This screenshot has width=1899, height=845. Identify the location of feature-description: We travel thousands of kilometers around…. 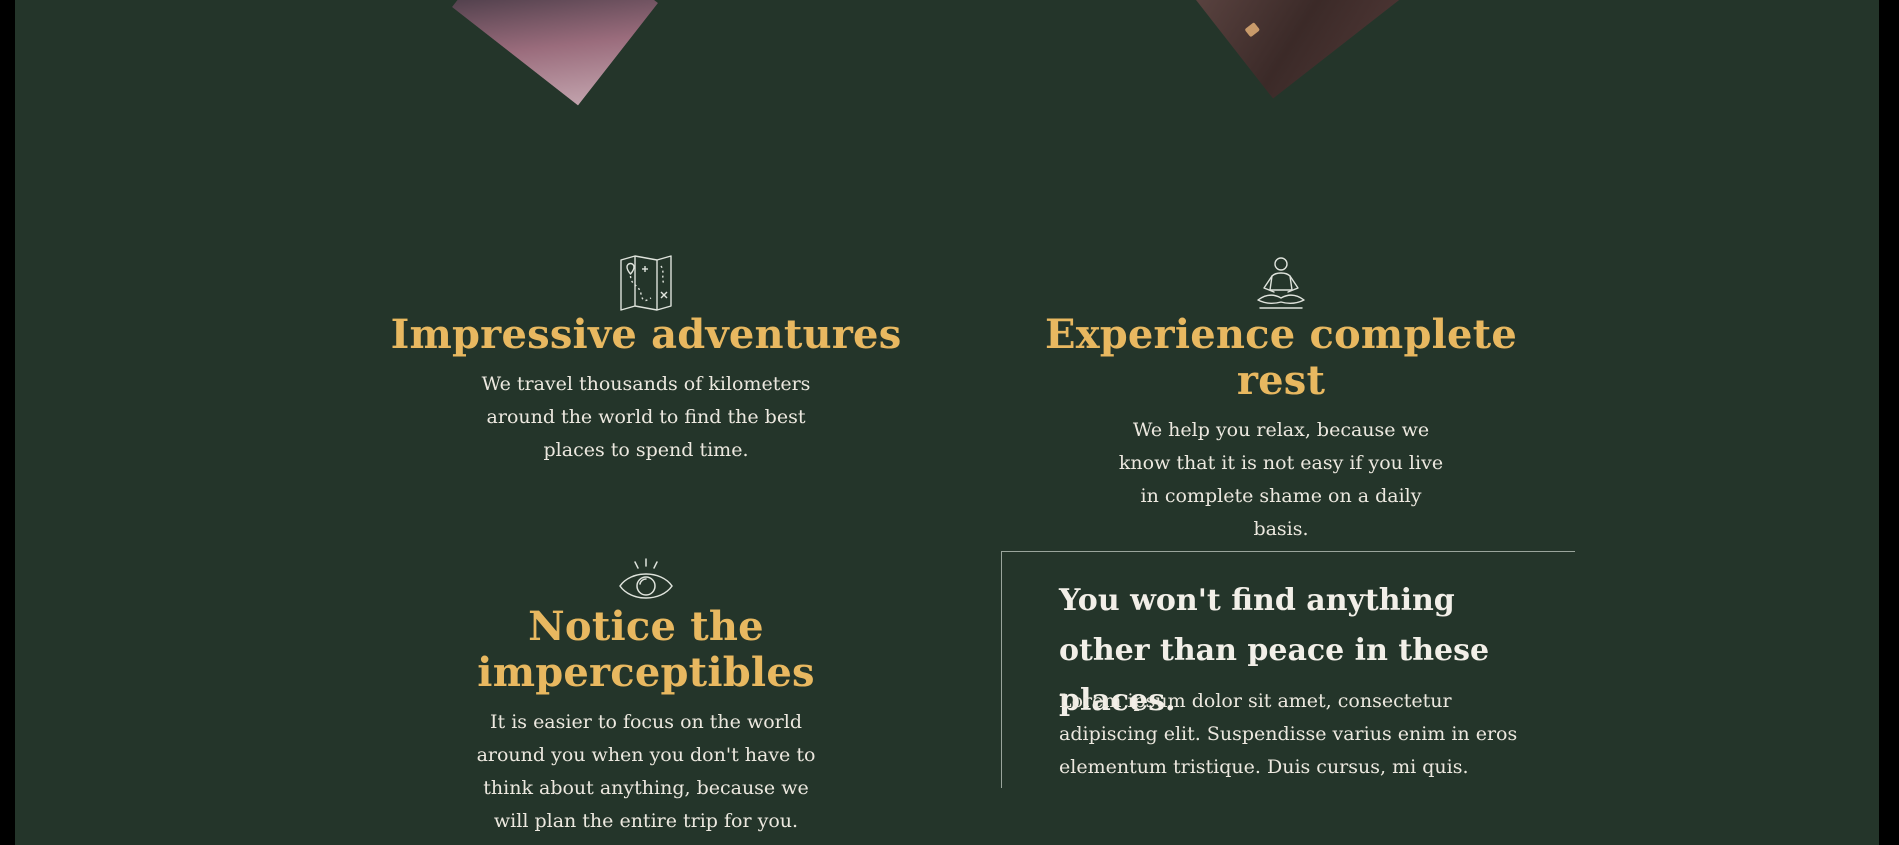
(646, 417).